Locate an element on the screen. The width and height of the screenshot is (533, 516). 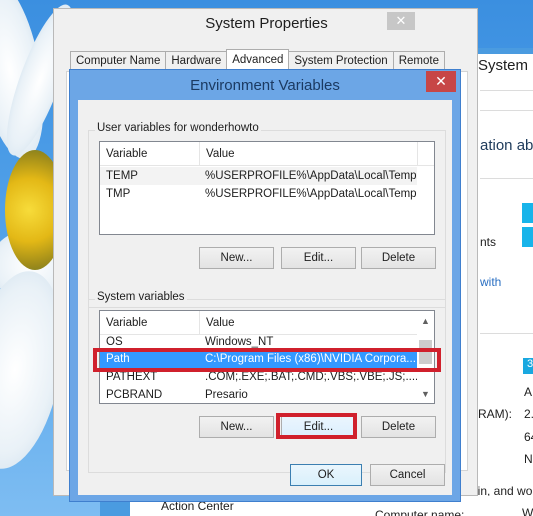
list-item: TEMP %USERPROFILE%\AppData\Local\Temp is located at coordinates (258, 176).